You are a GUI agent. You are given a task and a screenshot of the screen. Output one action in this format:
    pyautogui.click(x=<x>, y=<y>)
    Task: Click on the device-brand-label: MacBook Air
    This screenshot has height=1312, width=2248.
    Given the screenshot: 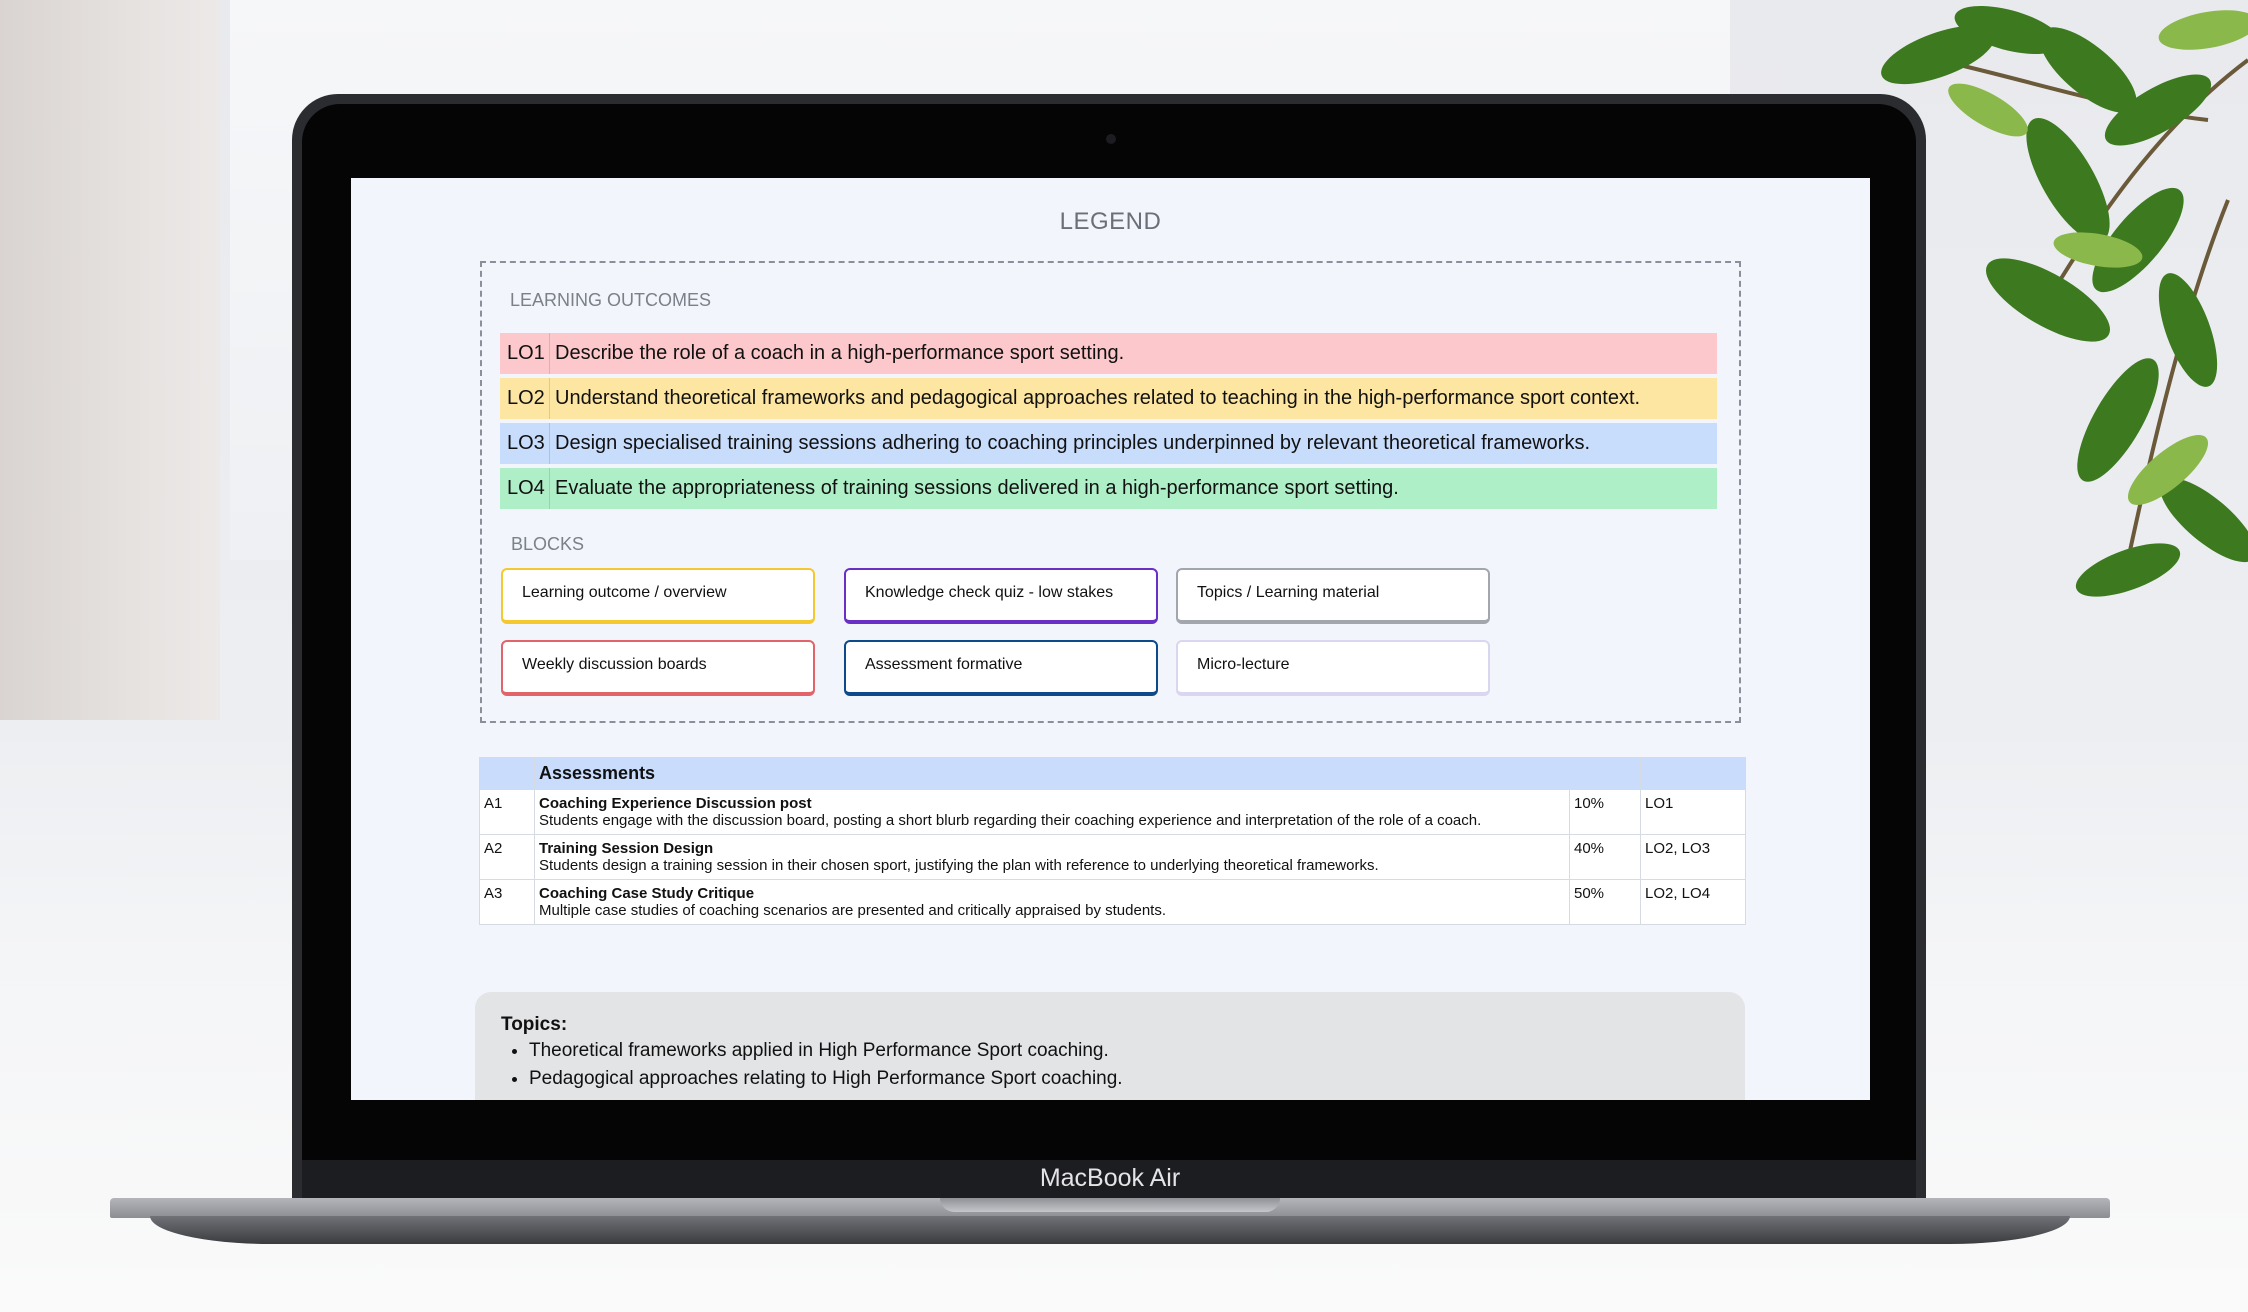 What is the action you would take?
    pyautogui.click(x=1110, y=1178)
    